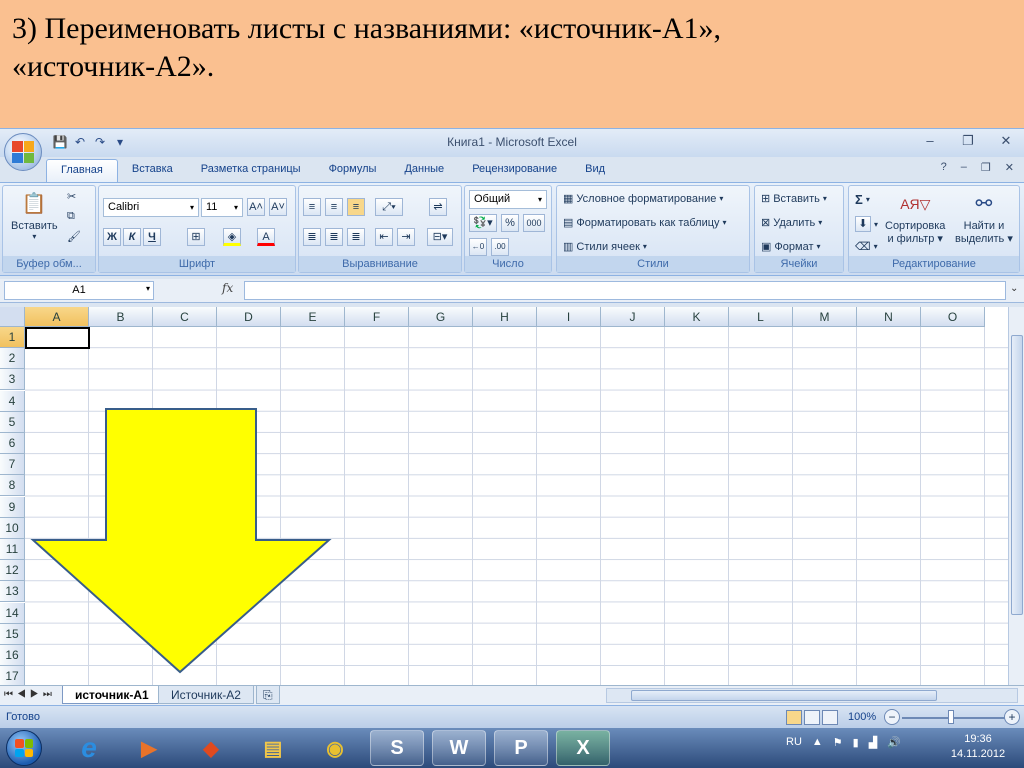 The width and height of the screenshot is (1024, 768). Describe the element at coordinates (24, 748) in the screenshot. I see `start-button` at that location.